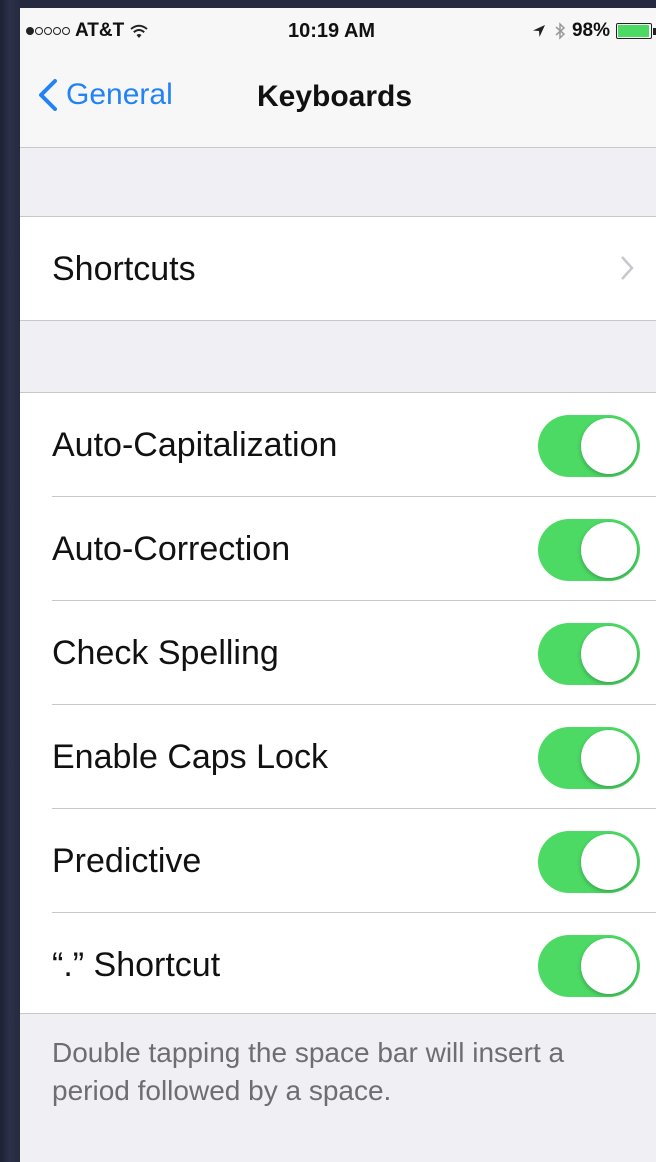 This screenshot has height=1162, width=656. I want to click on battery-percentage: 98%, so click(590, 30).